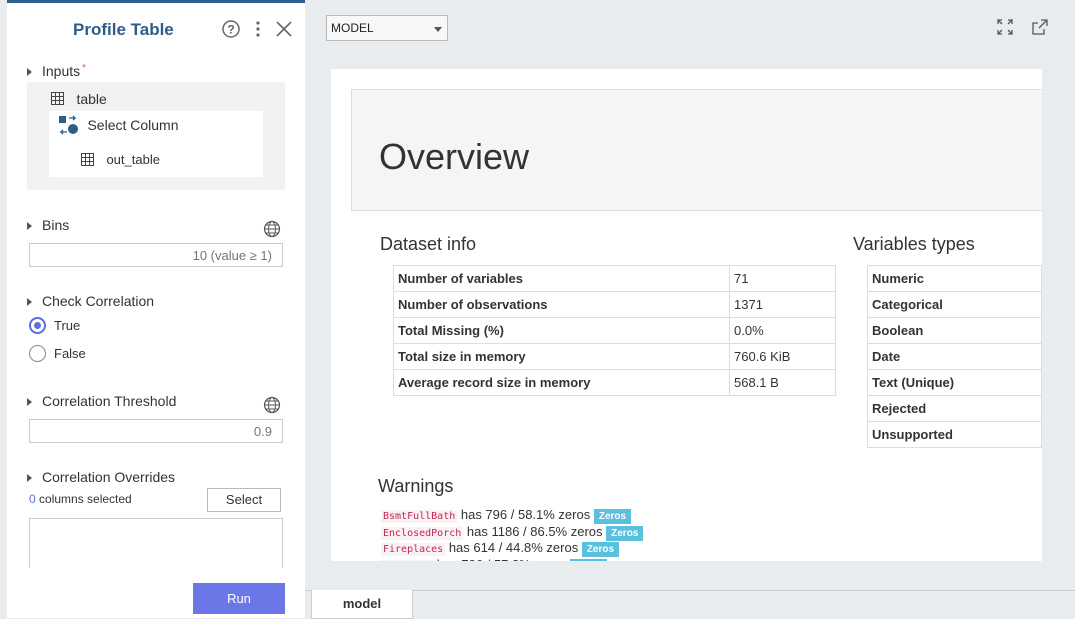 The height and width of the screenshot is (619, 1075). What do you see at coordinates (782, 304) in the screenshot?
I see `dataset-info-value: 1371` at bounding box center [782, 304].